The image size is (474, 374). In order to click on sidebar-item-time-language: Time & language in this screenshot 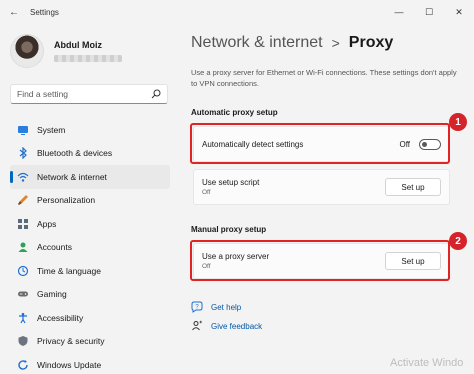, I will do `click(90, 271)`.